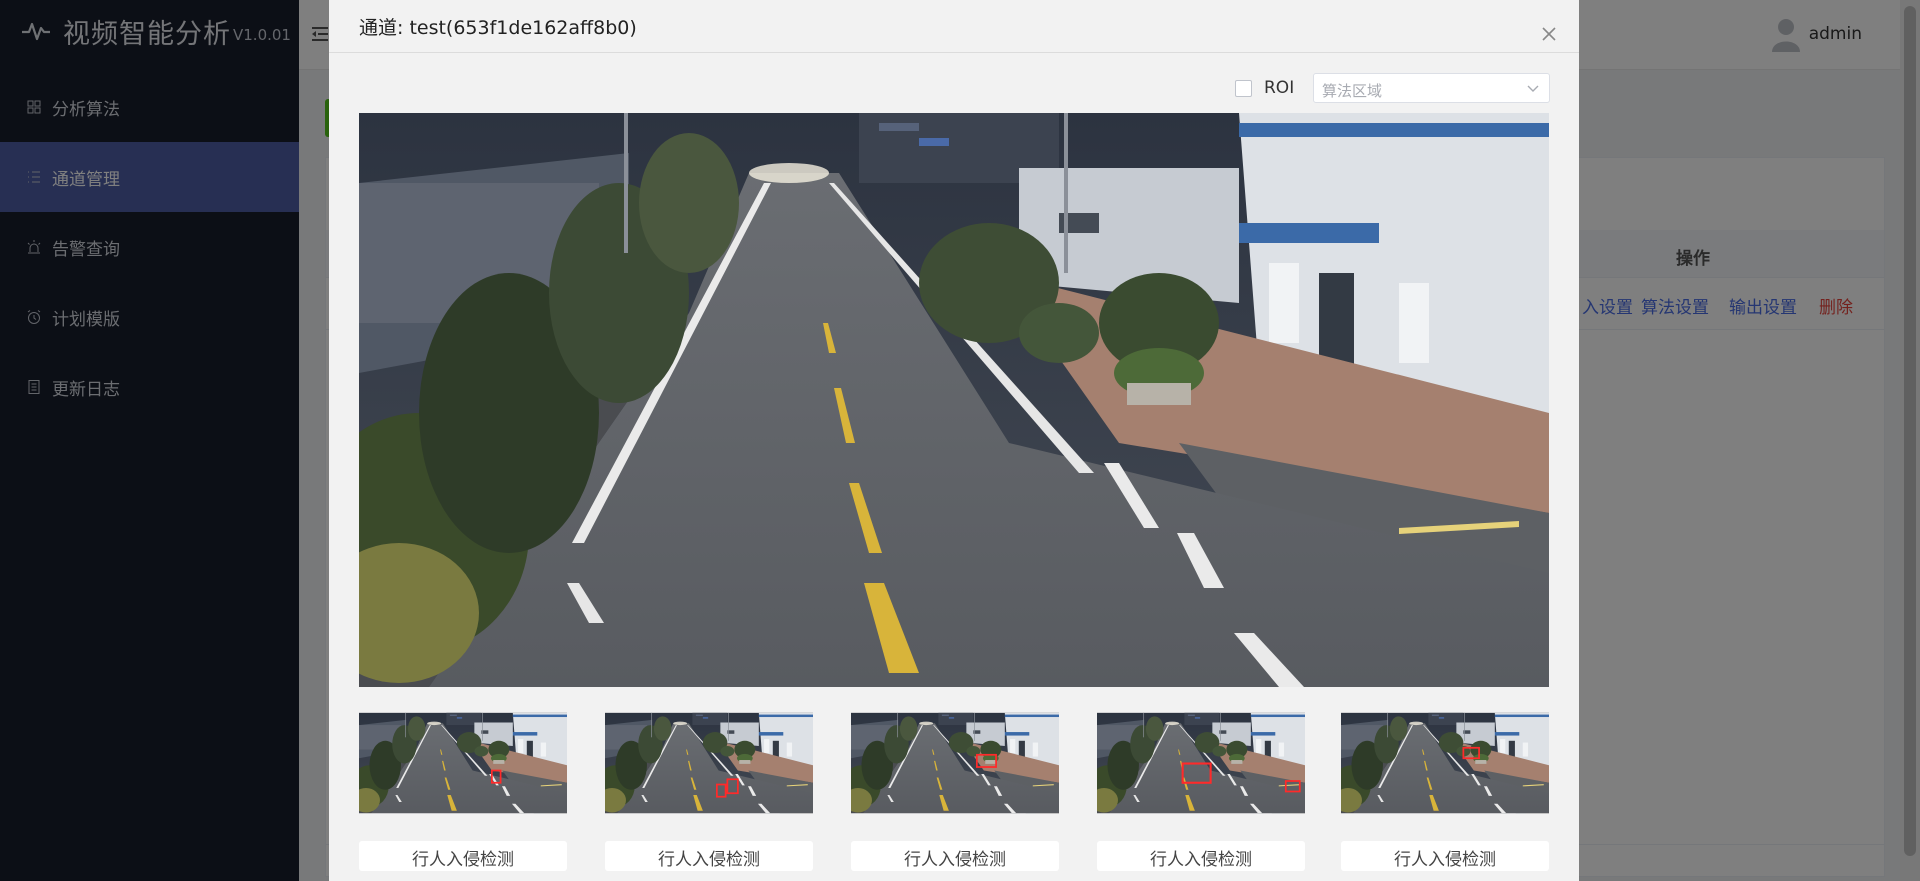 This screenshot has width=1920, height=881. I want to click on dialog-toolbar: ROI 算法区域, so click(954, 88).